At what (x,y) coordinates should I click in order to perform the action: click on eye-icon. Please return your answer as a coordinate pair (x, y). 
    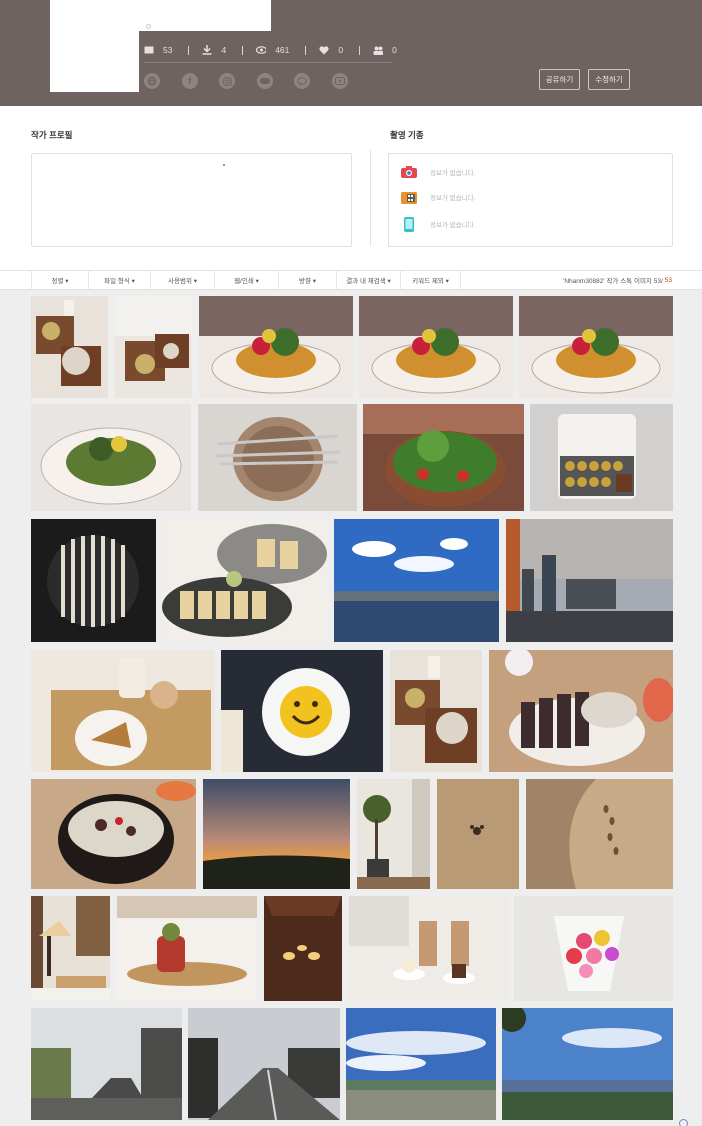
    Looking at the image, I should click on (261, 50).